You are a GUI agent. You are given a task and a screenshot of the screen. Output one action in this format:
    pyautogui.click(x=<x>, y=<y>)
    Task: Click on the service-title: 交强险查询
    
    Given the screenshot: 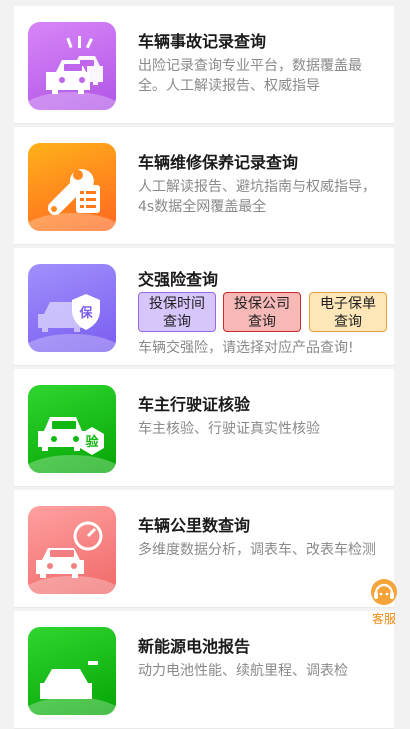 What is the action you would take?
    pyautogui.click(x=178, y=279)
    